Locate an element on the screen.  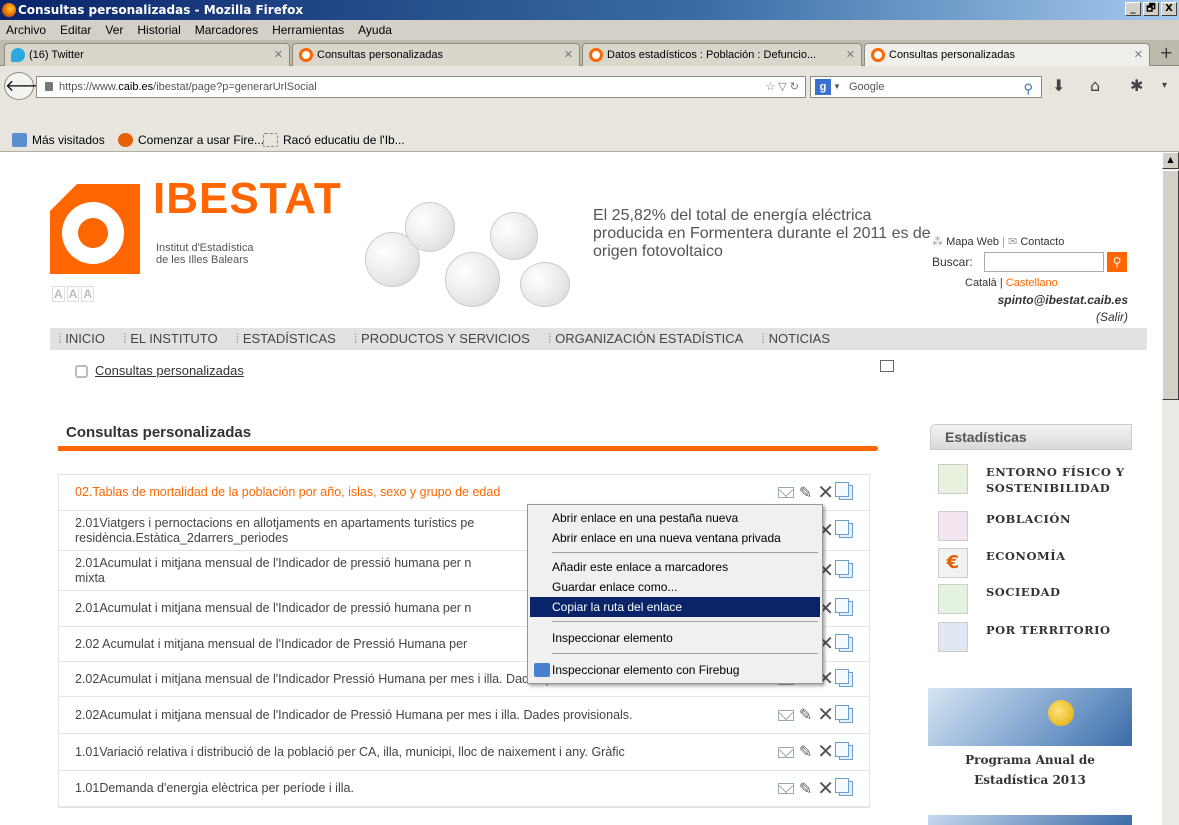
menu-herramientas: Herramientas is located at coordinates (308, 30).